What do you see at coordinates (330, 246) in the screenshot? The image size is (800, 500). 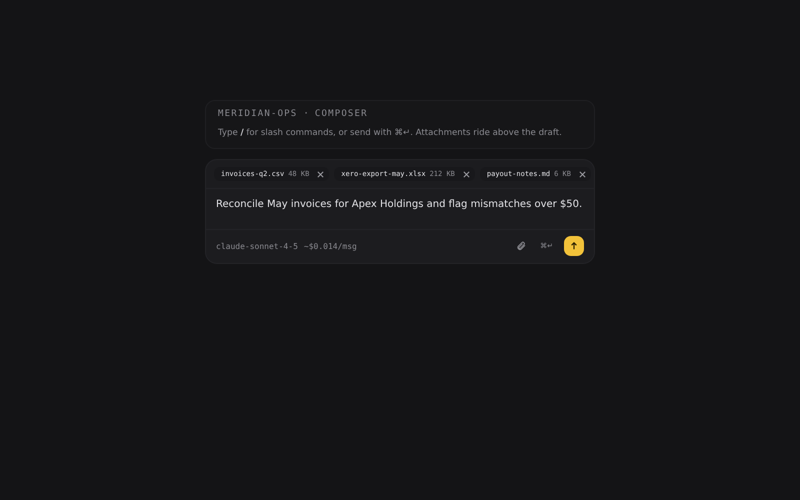 I see `cost-estimate: ~$0.014/msg` at bounding box center [330, 246].